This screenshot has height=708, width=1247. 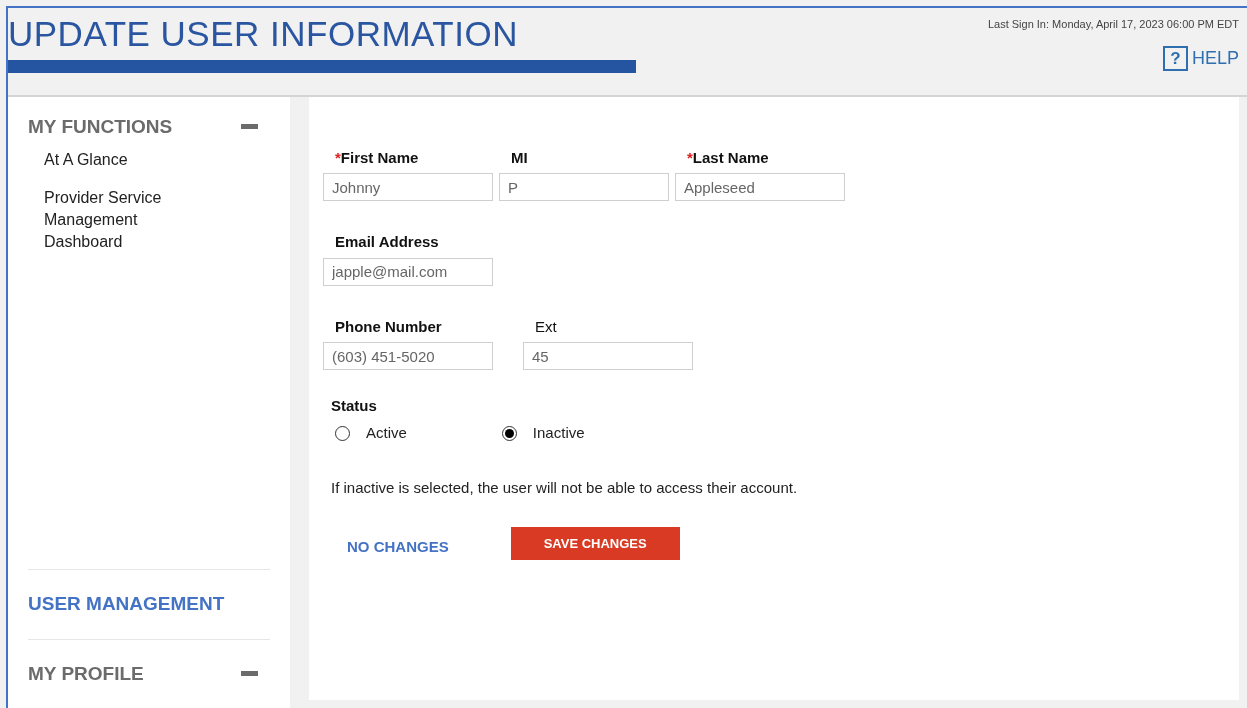 What do you see at coordinates (408, 187) in the screenshot?
I see `text-field: Johnny` at bounding box center [408, 187].